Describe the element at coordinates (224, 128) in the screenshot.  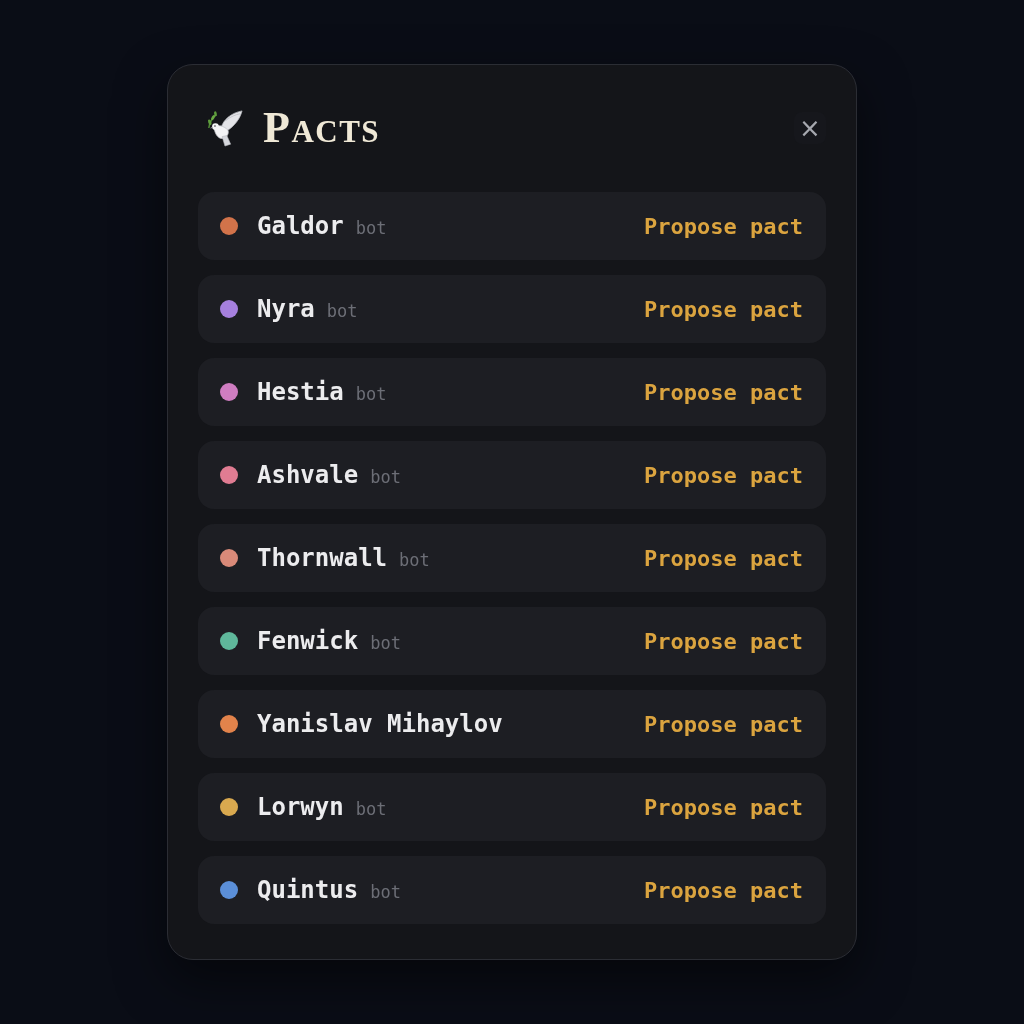
I see `dove-icon` at that location.